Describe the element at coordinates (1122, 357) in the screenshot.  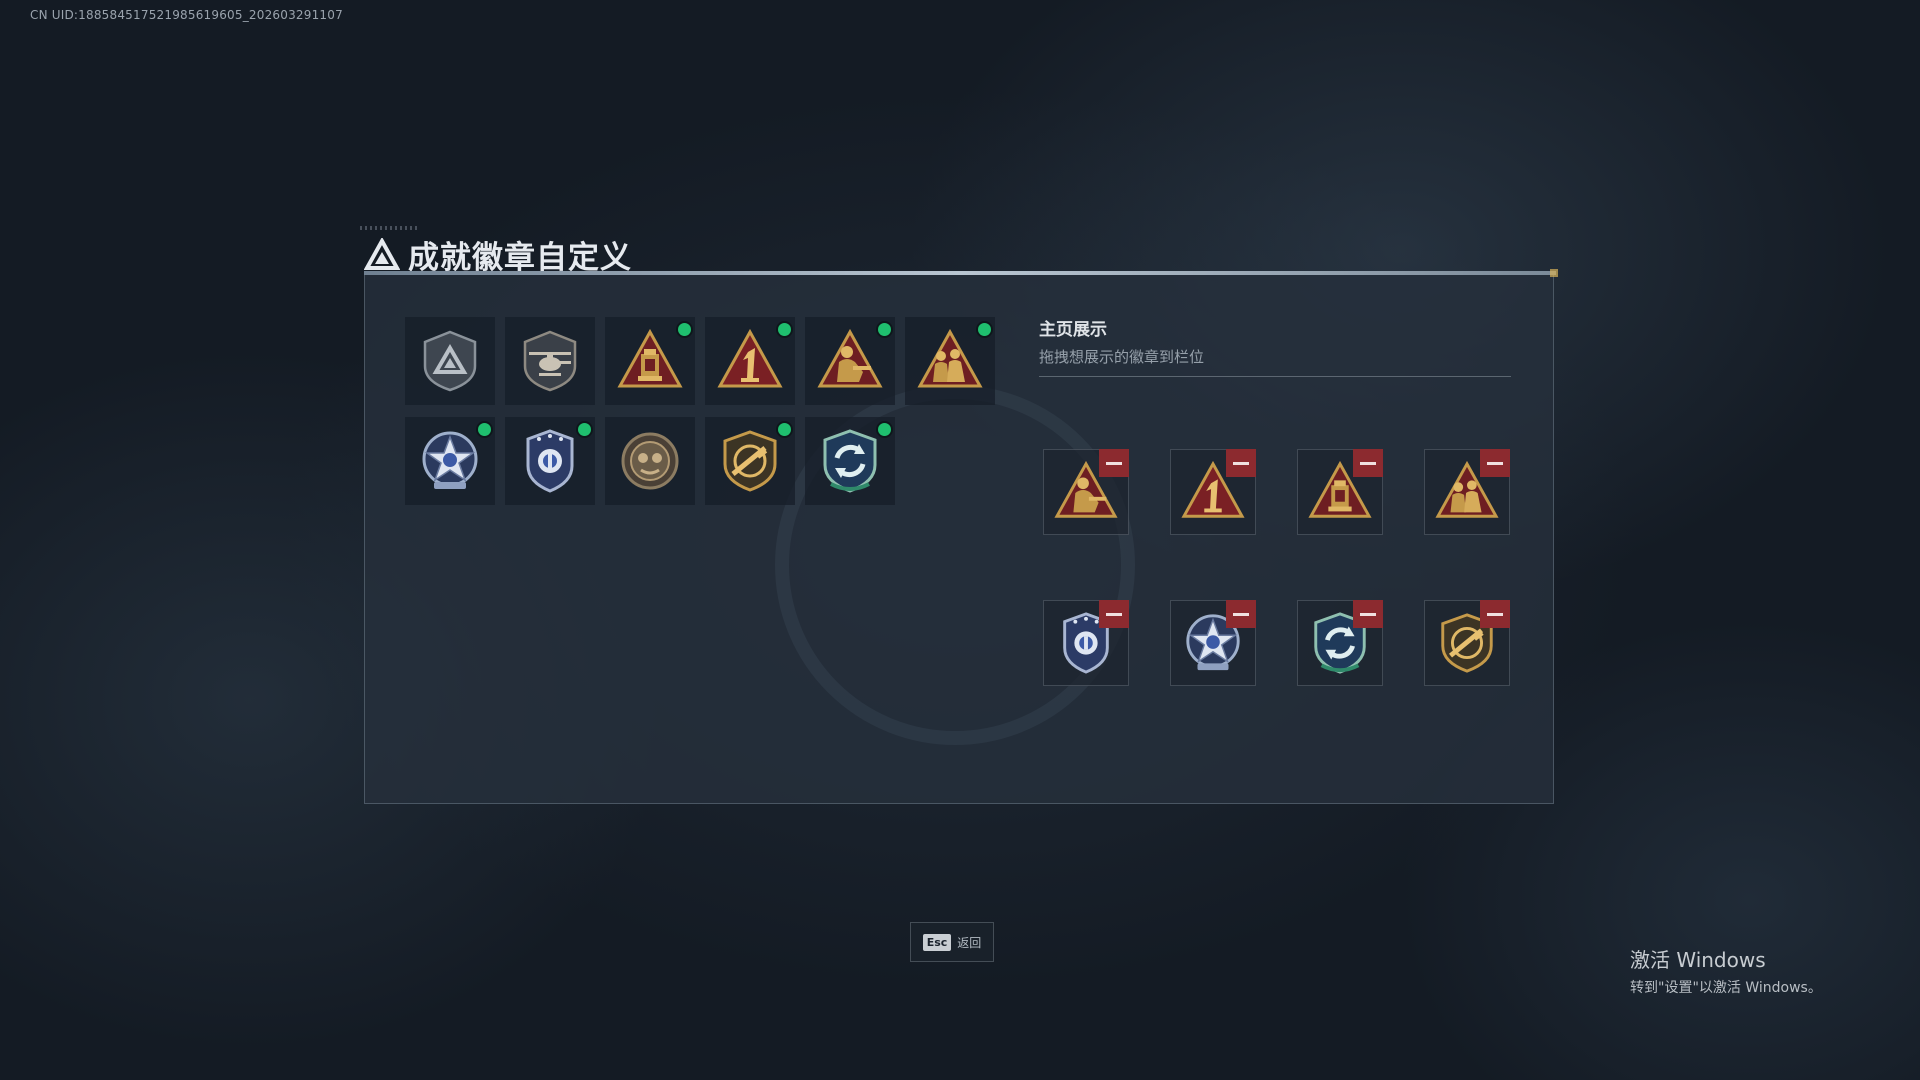
I see `showcase-subtitle: 拖拽想展示的徽章到栏位` at that location.